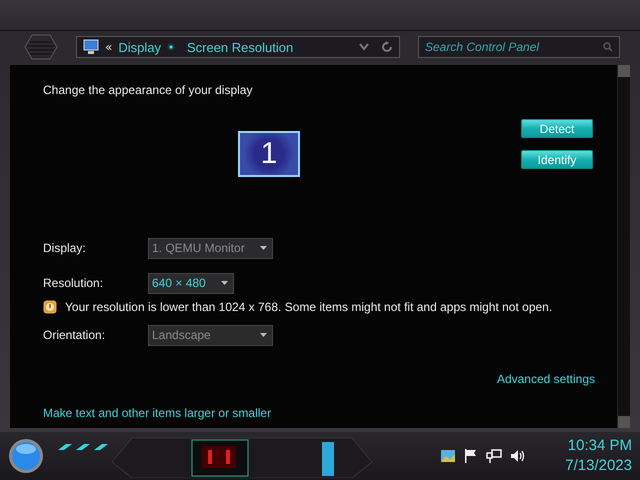 The height and width of the screenshot is (480, 640). What do you see at coordinates (519, 47) in the screenshot?
I see `search-field: Search Control Panel` at bounding box center [519, 47].